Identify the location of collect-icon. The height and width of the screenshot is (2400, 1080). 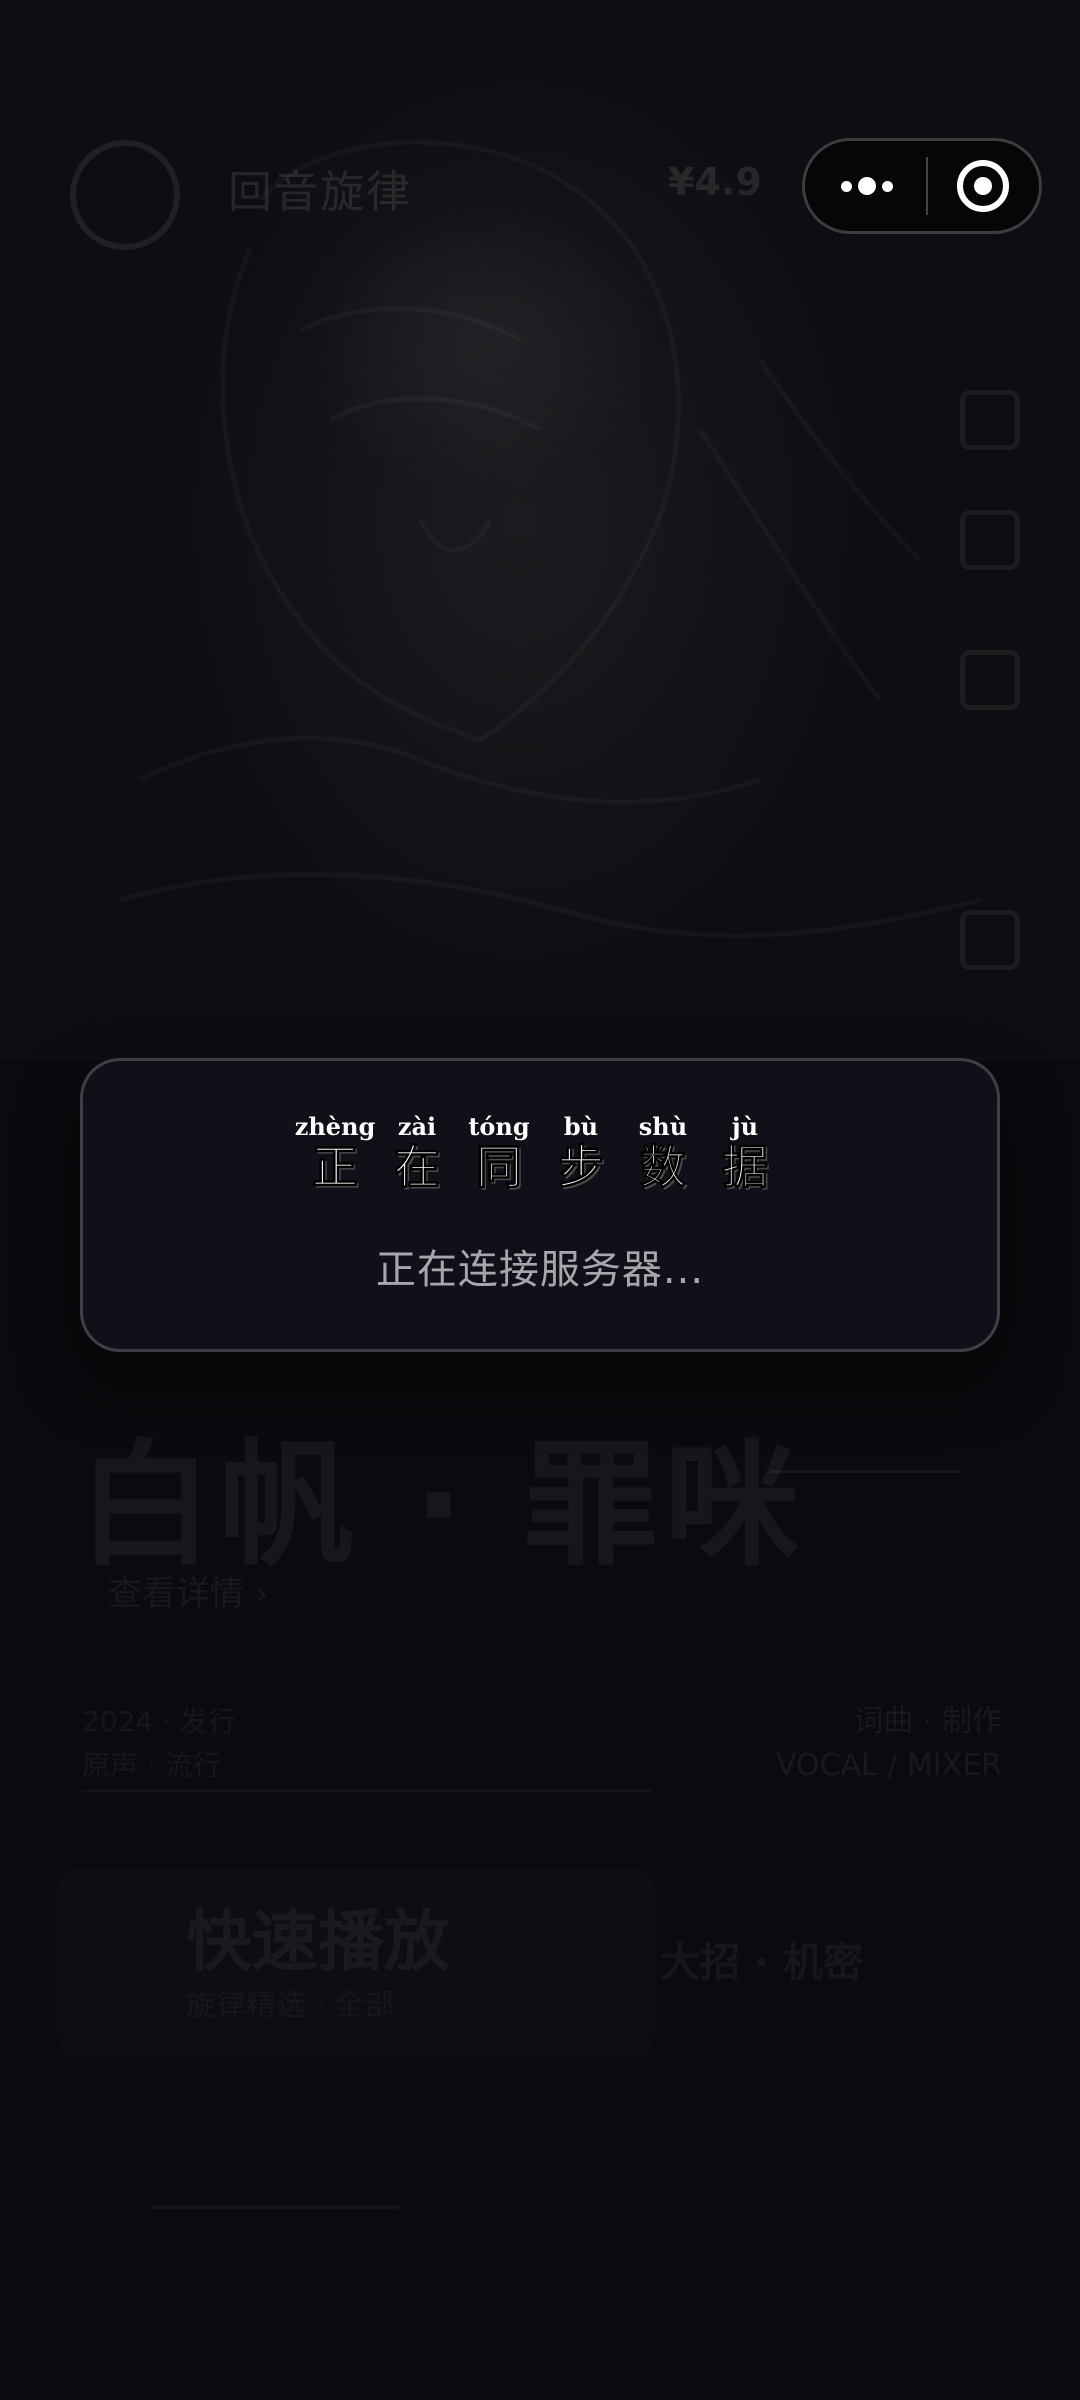
(990, 940).